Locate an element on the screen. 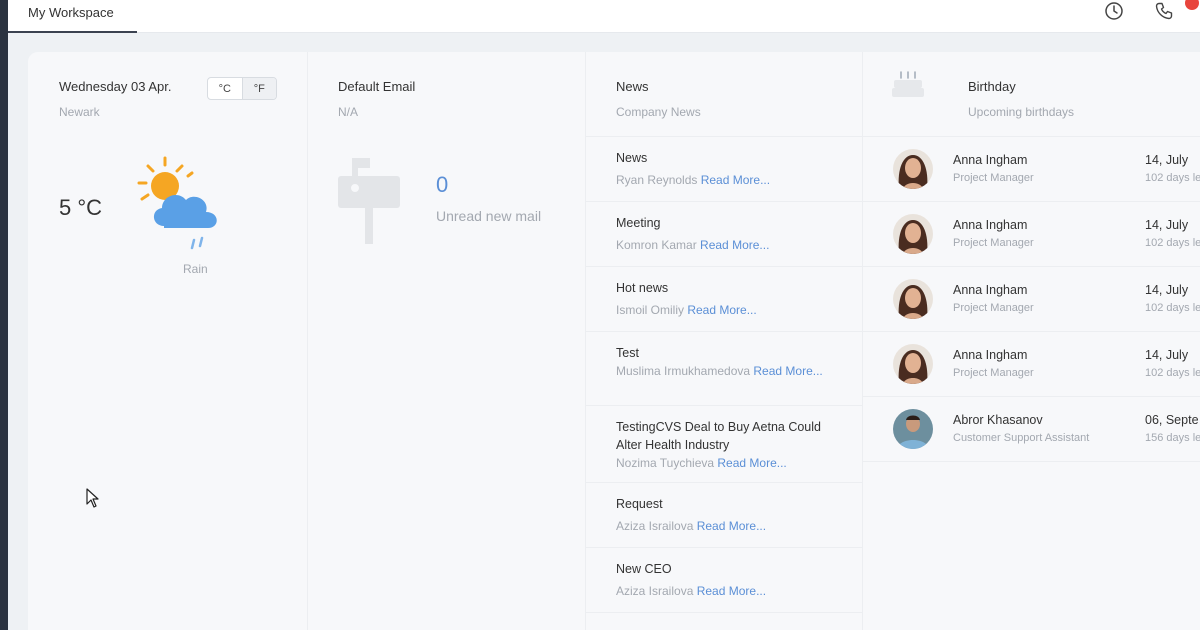 The width and height of the screenshot is (1200, 630). sun-cloud-rain-icon is located at coordinates (186, 208).